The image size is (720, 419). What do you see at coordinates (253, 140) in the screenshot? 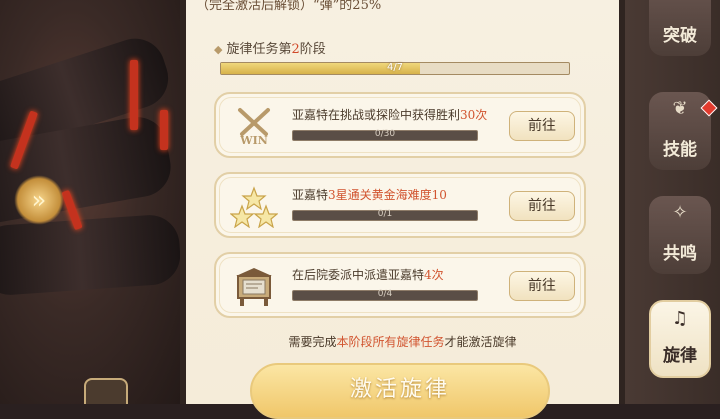
I see `win-label: WIN` at bounding box center [253, 140].